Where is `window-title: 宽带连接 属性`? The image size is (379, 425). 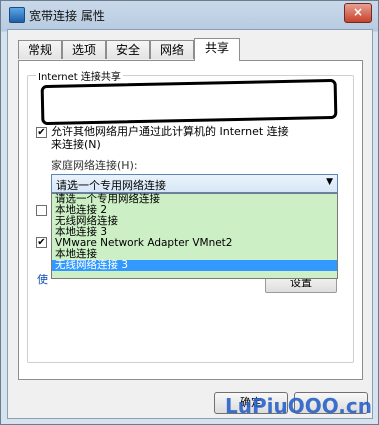 window-title: 宽带连接 属性 is located at coordinates (67, 16).